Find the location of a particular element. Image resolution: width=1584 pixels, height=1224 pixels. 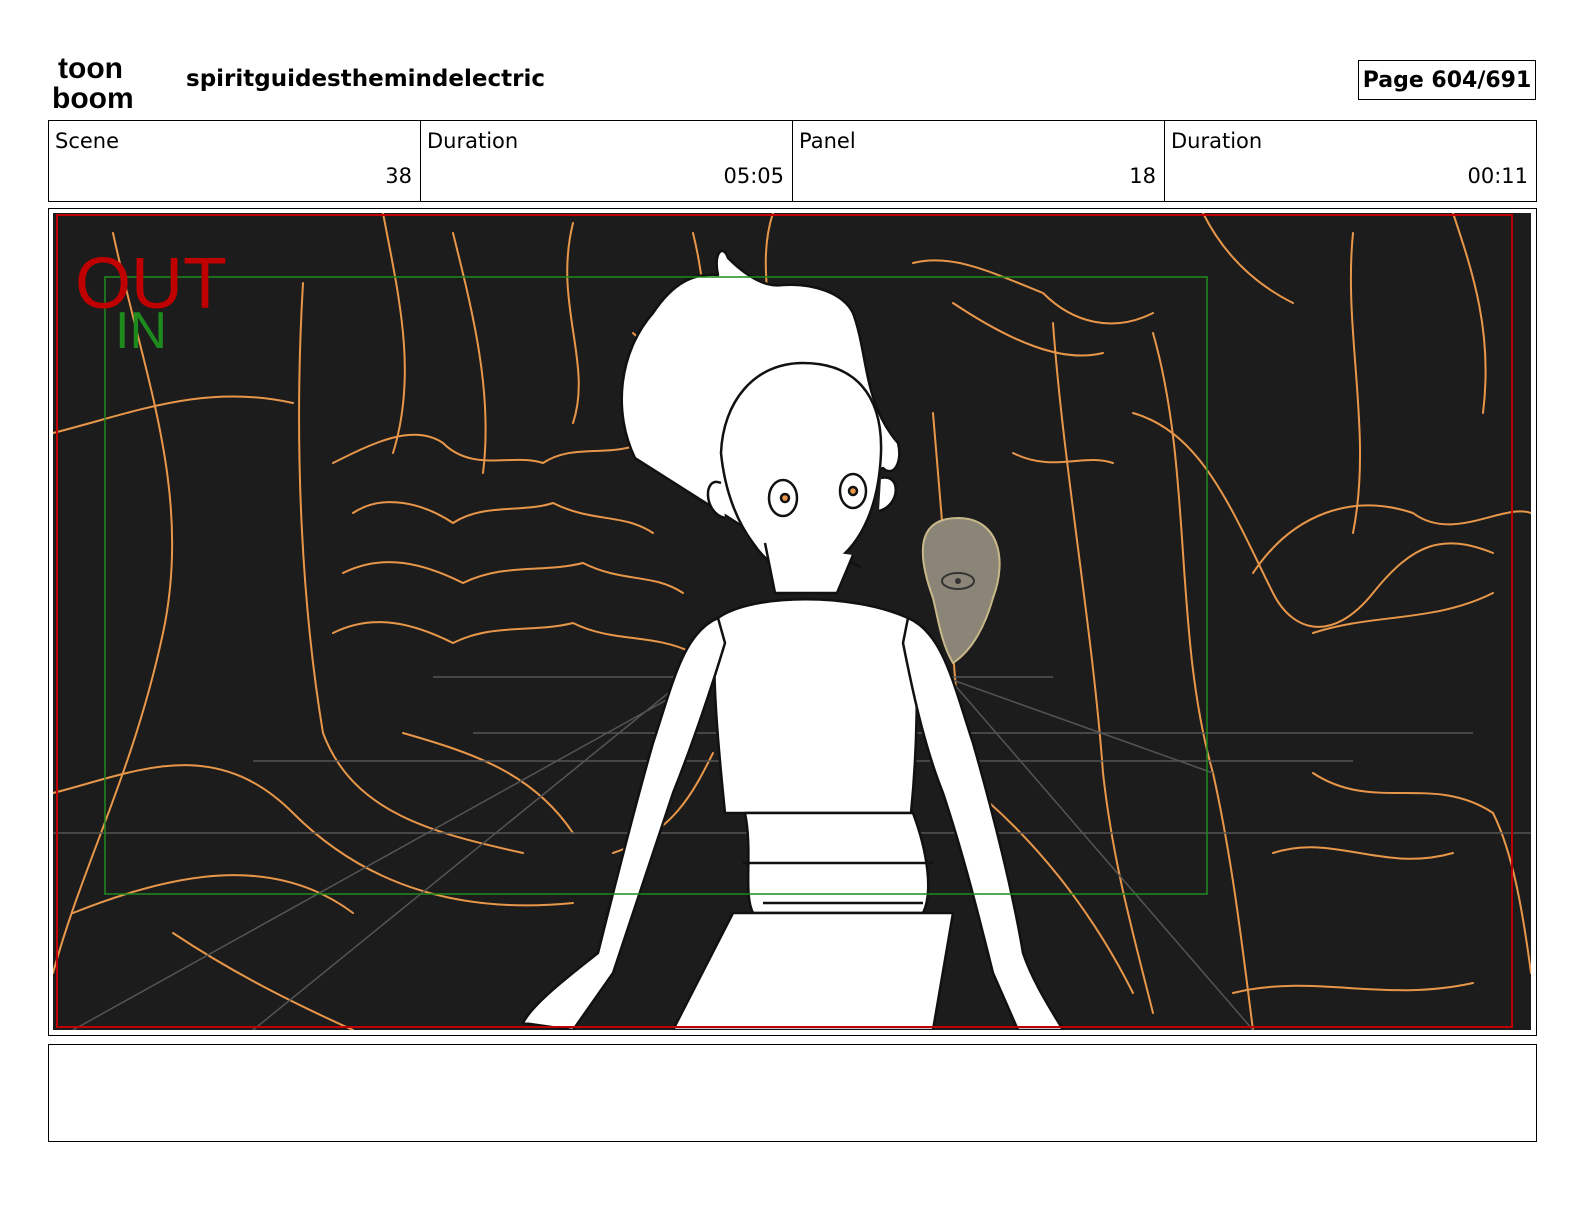

toonboom-logo: toon boom is located at coordinates (93, 82).